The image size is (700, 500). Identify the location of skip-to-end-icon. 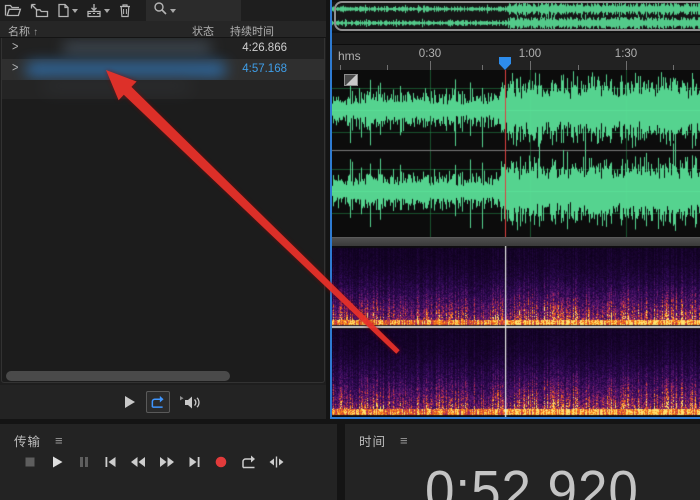
(194, 462).